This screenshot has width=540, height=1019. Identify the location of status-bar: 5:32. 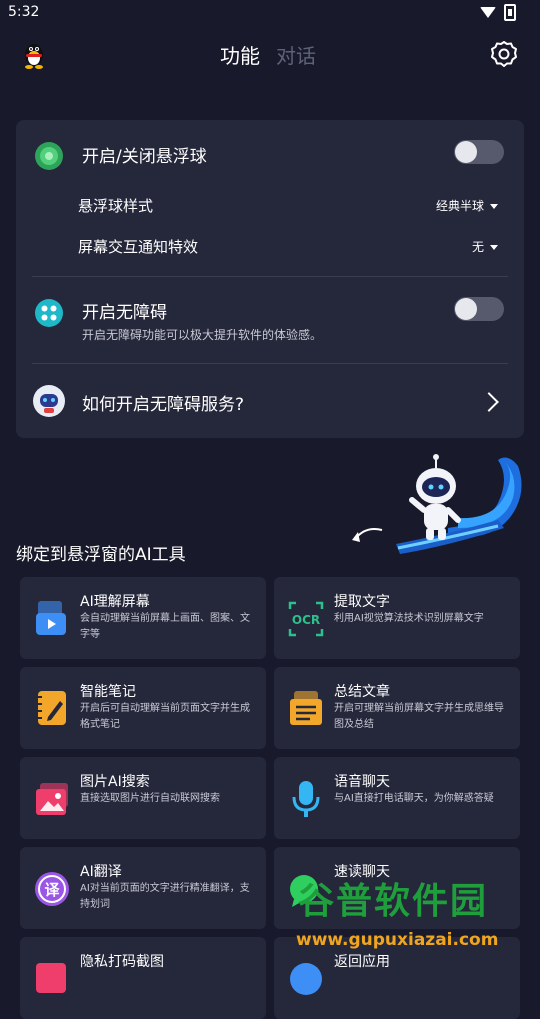
(270, 13).